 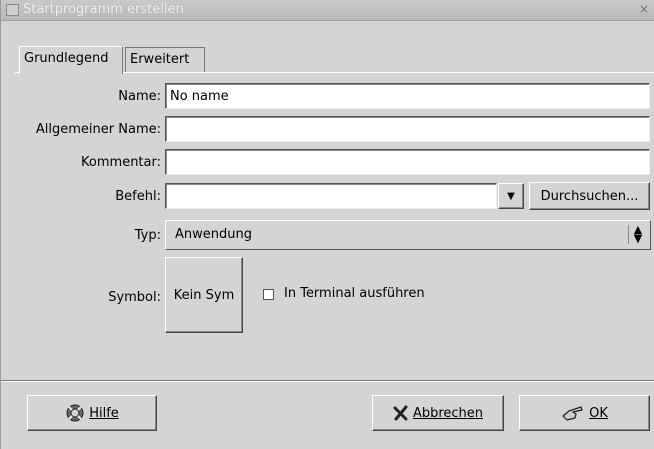 I want to click on updown-arrows-icon: ▲ ▼, so click(x=637, y=234).